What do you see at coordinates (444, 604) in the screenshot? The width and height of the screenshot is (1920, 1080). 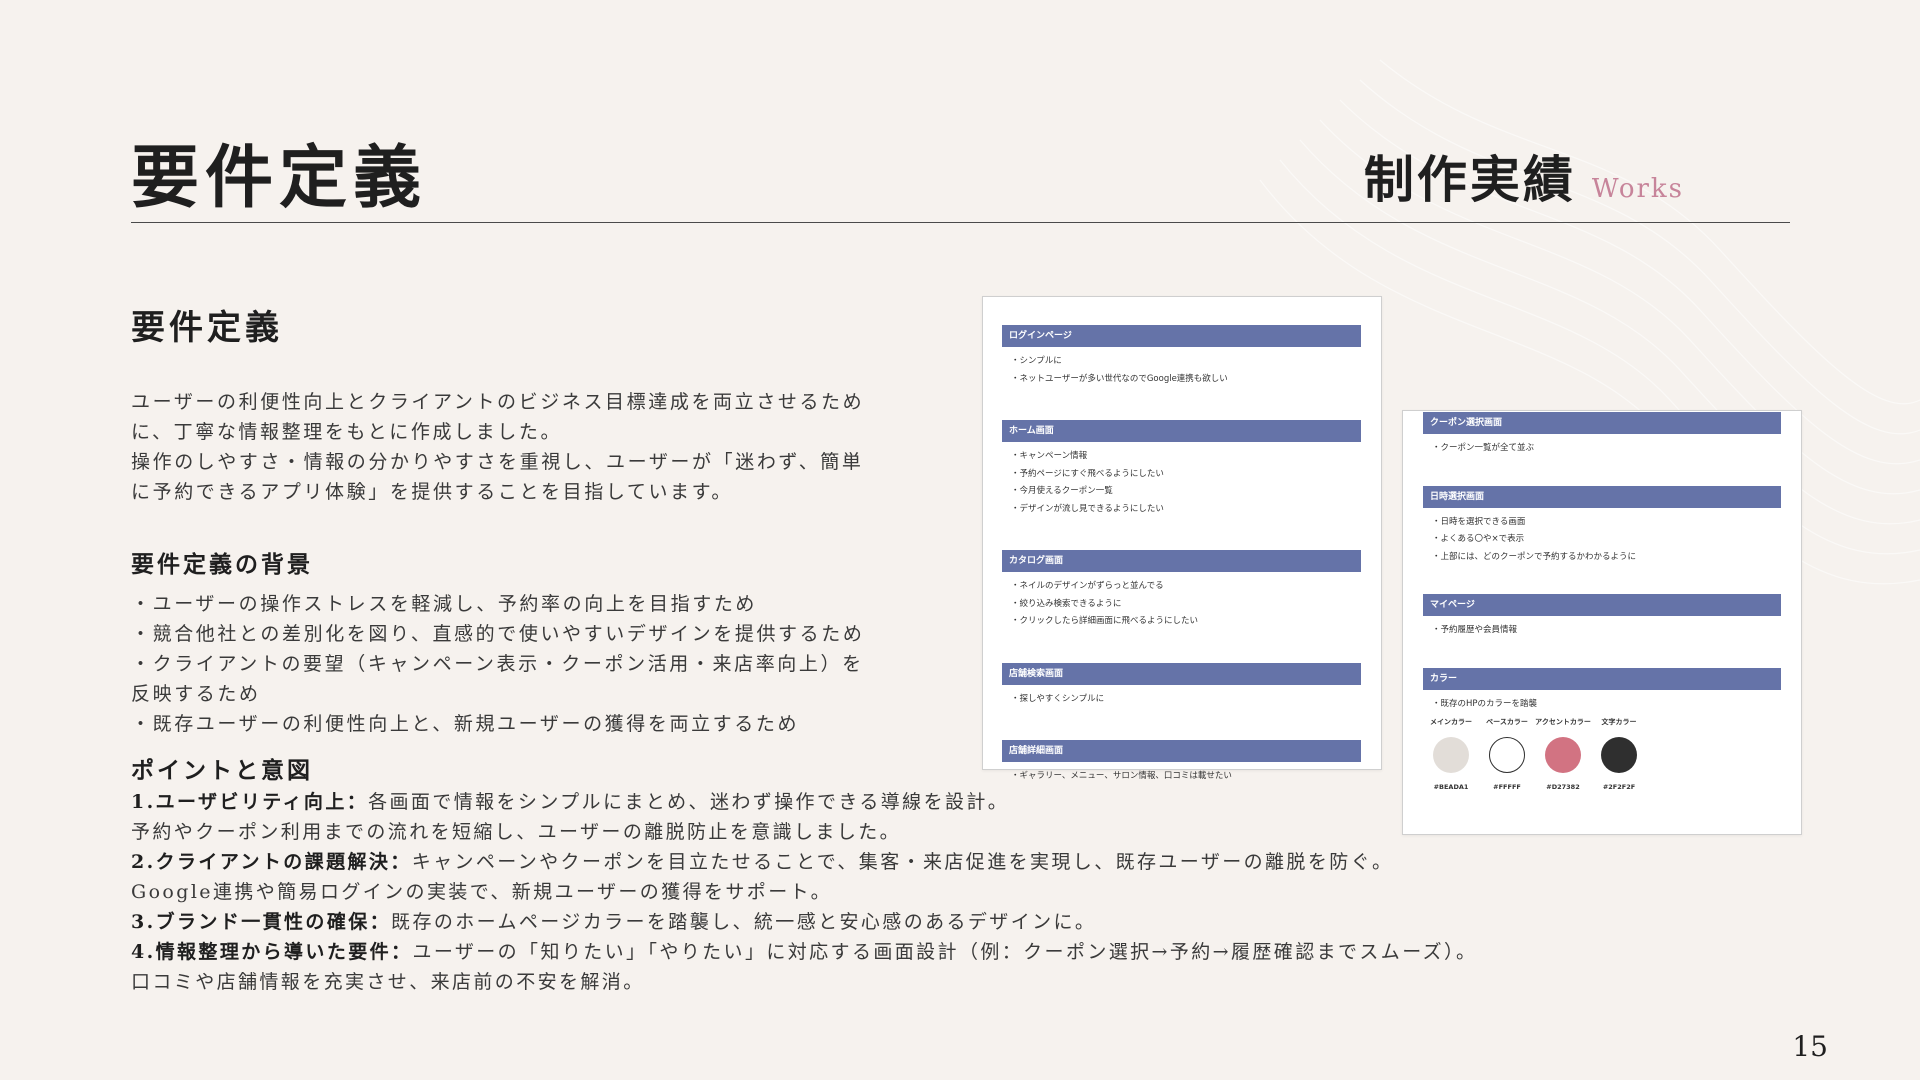 I see `background-item: ・ユーザーの操作ストレスを軽減し、予約率の向上を目指すため` at bounding box center [444, 604].